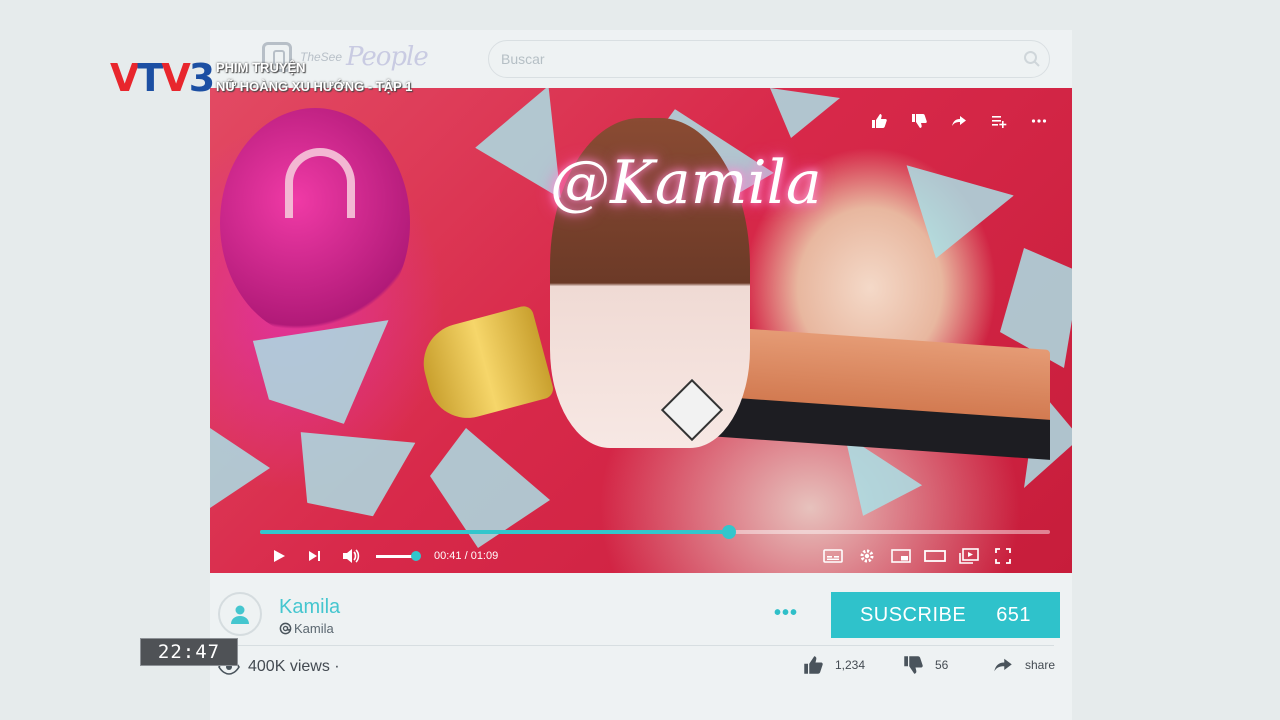 The height and width of the screenshot is (720, 1280). I want to click on fullscreen-icon, so click(1003, 556).